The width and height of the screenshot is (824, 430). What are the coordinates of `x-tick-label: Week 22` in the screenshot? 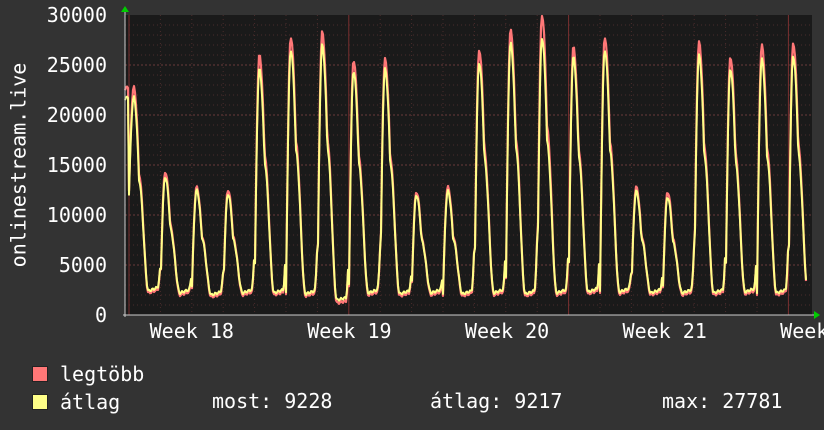 It's located at (802, 331).